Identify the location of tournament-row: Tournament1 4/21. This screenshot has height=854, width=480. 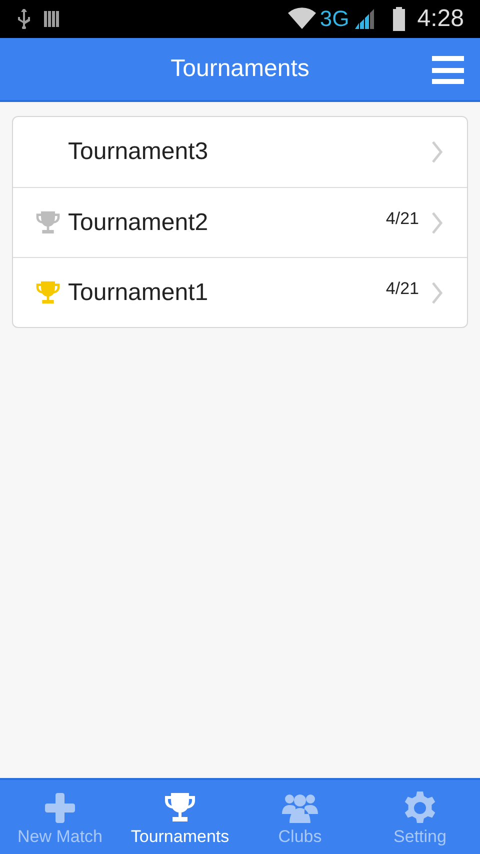
(240, 292).